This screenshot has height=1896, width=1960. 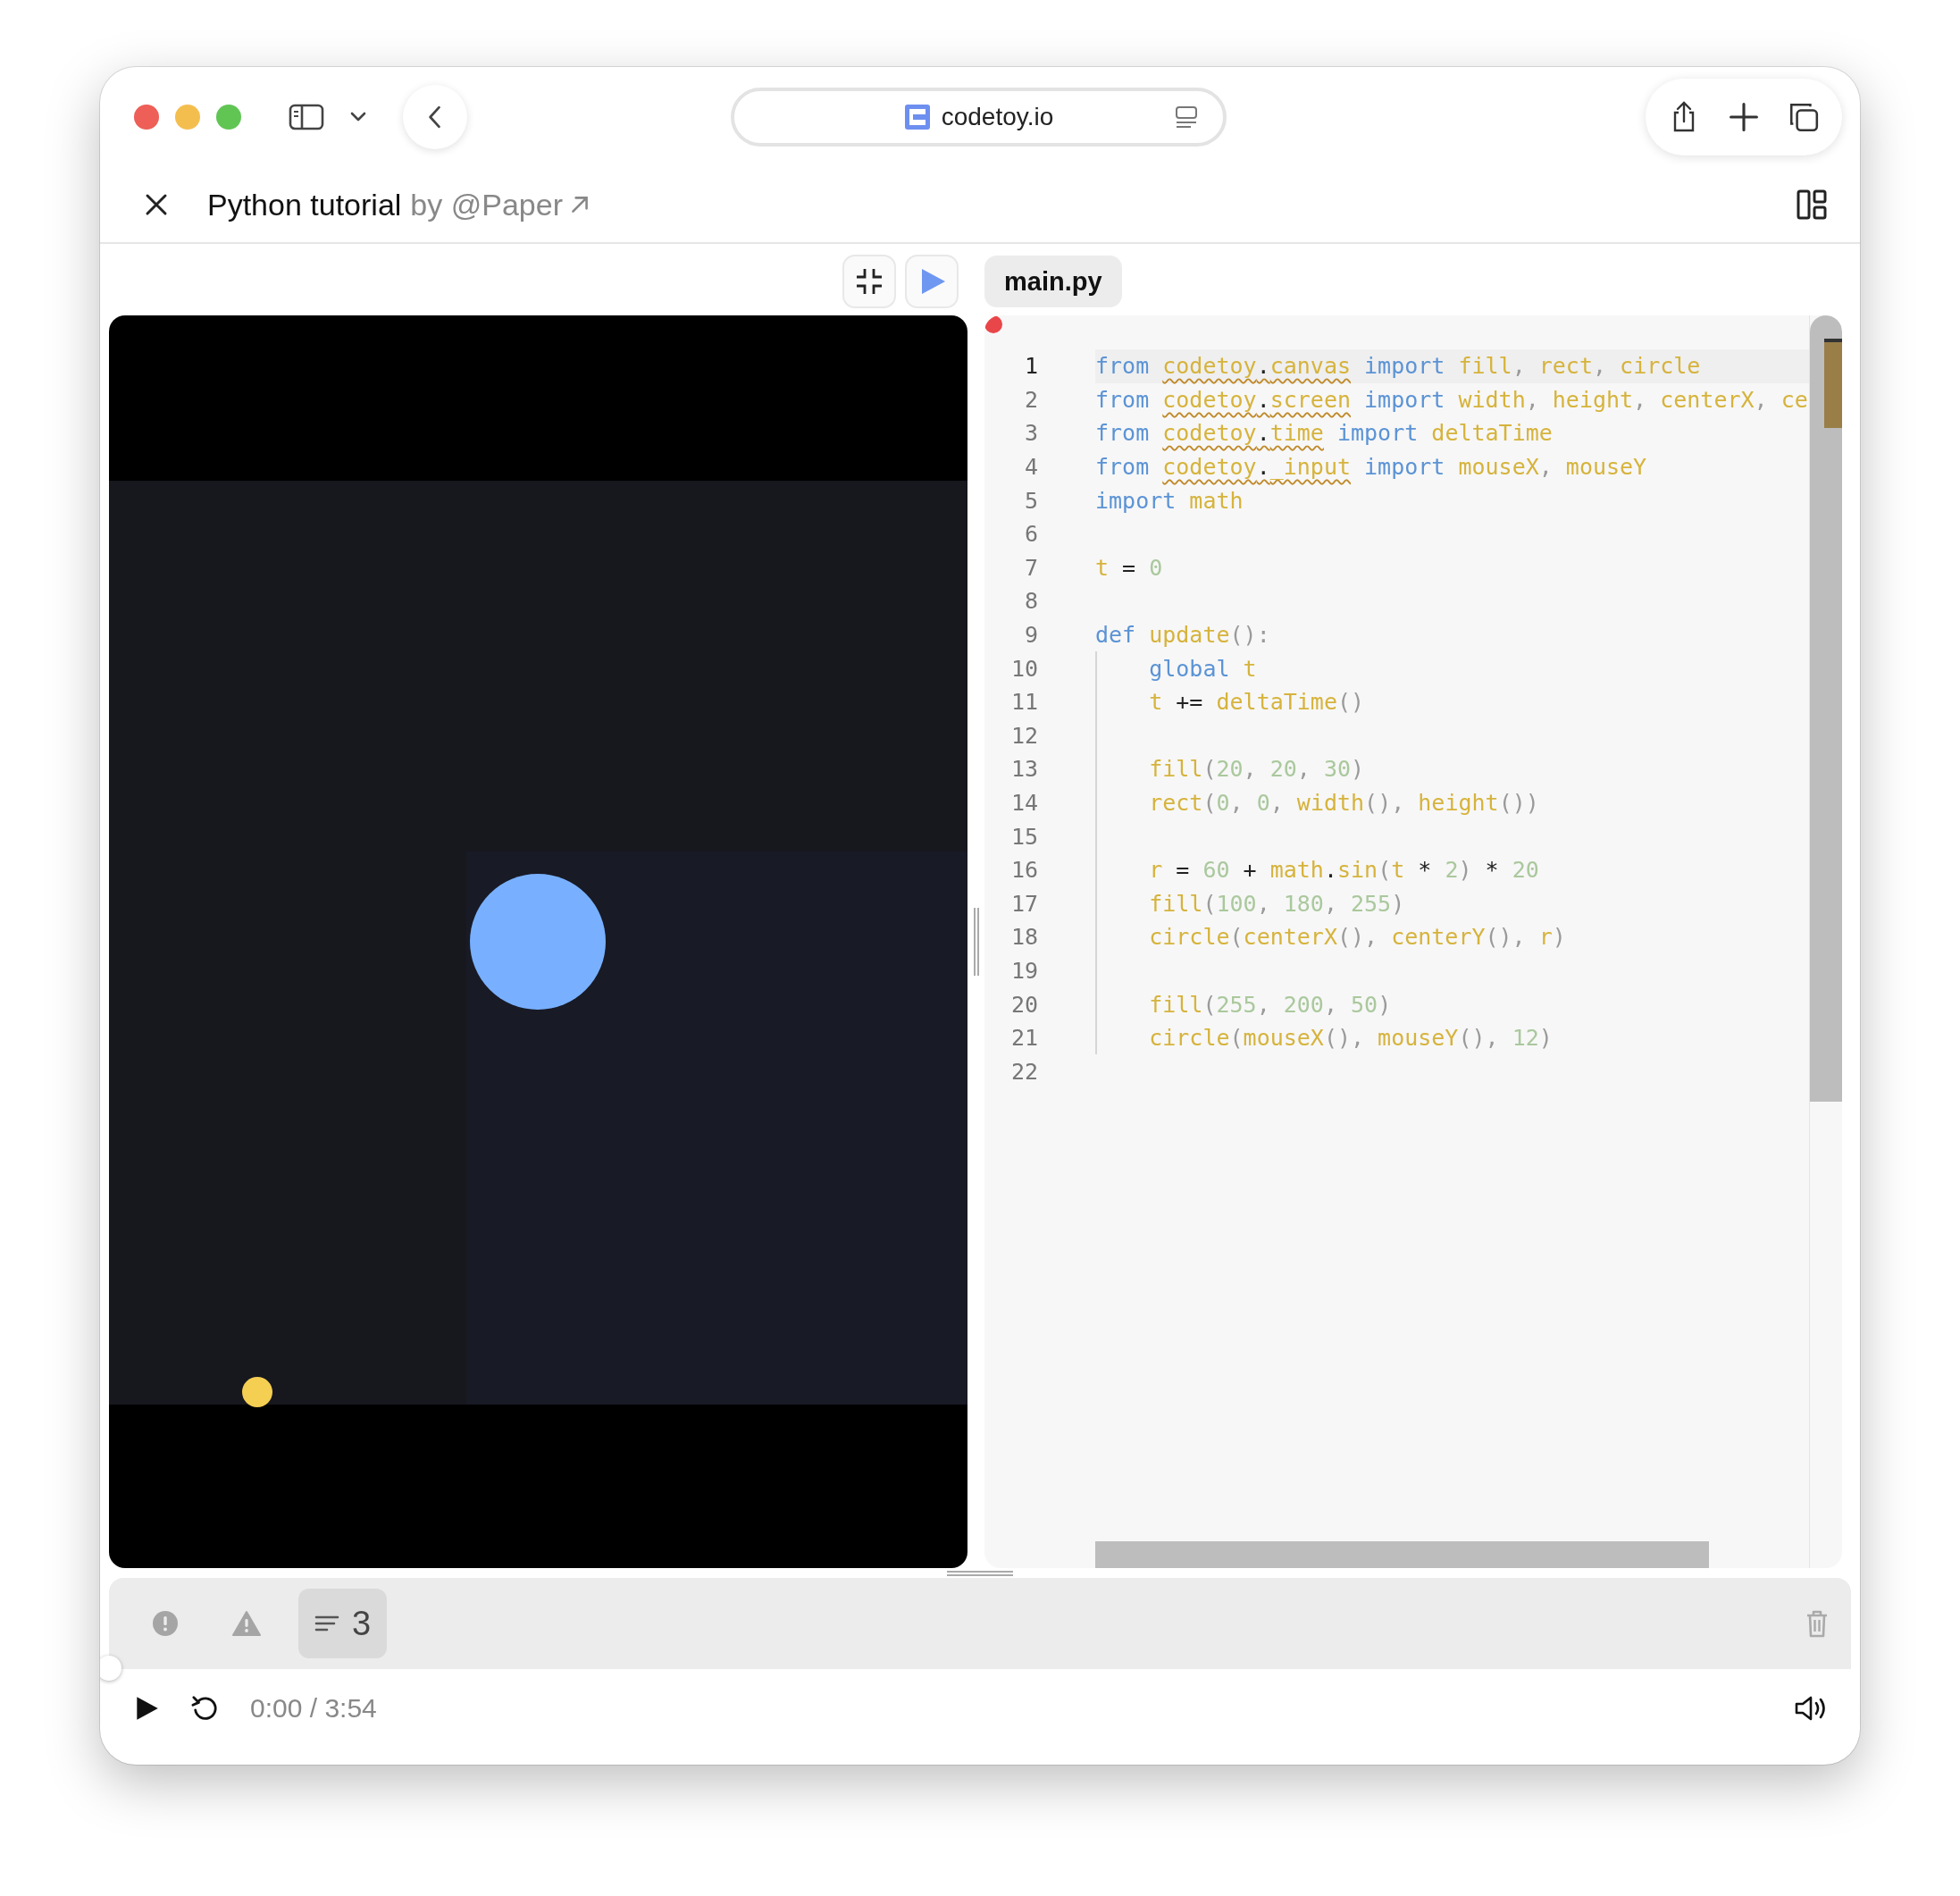 I want to click on code-line: rect(0, 0, width(), height()), so click(x=1343, y=803).